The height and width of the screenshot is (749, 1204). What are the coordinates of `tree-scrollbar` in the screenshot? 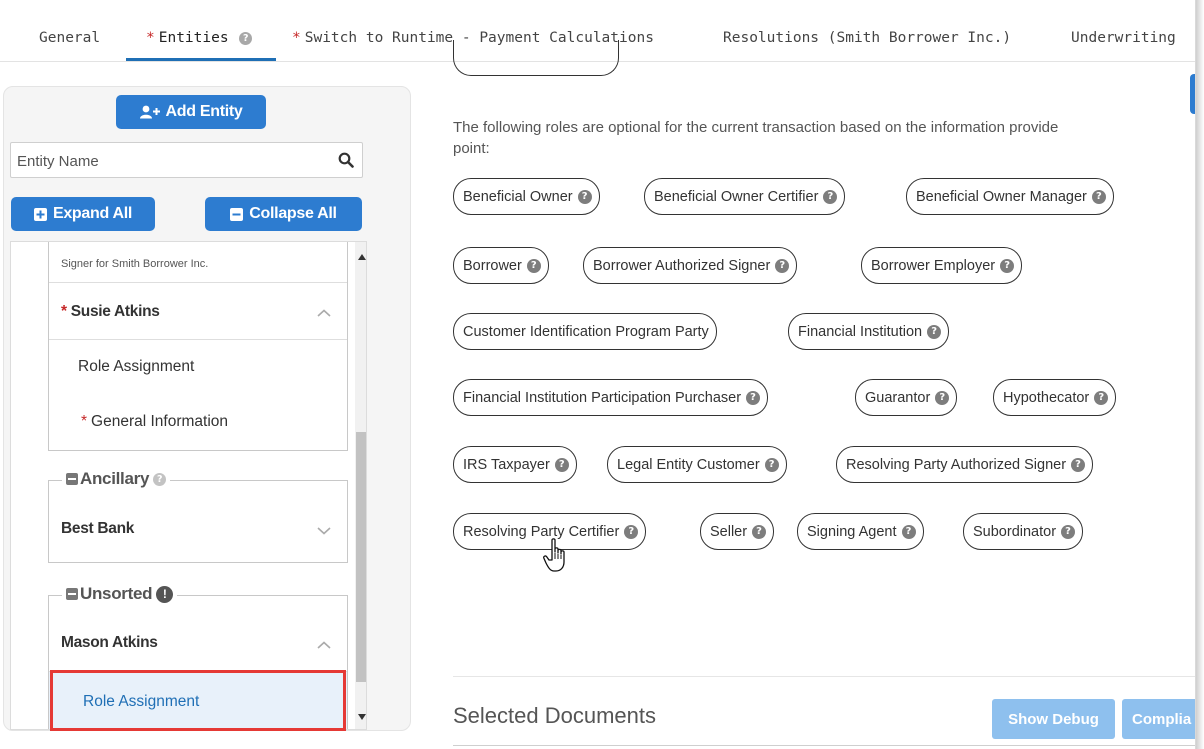 It's located at (360, 485).